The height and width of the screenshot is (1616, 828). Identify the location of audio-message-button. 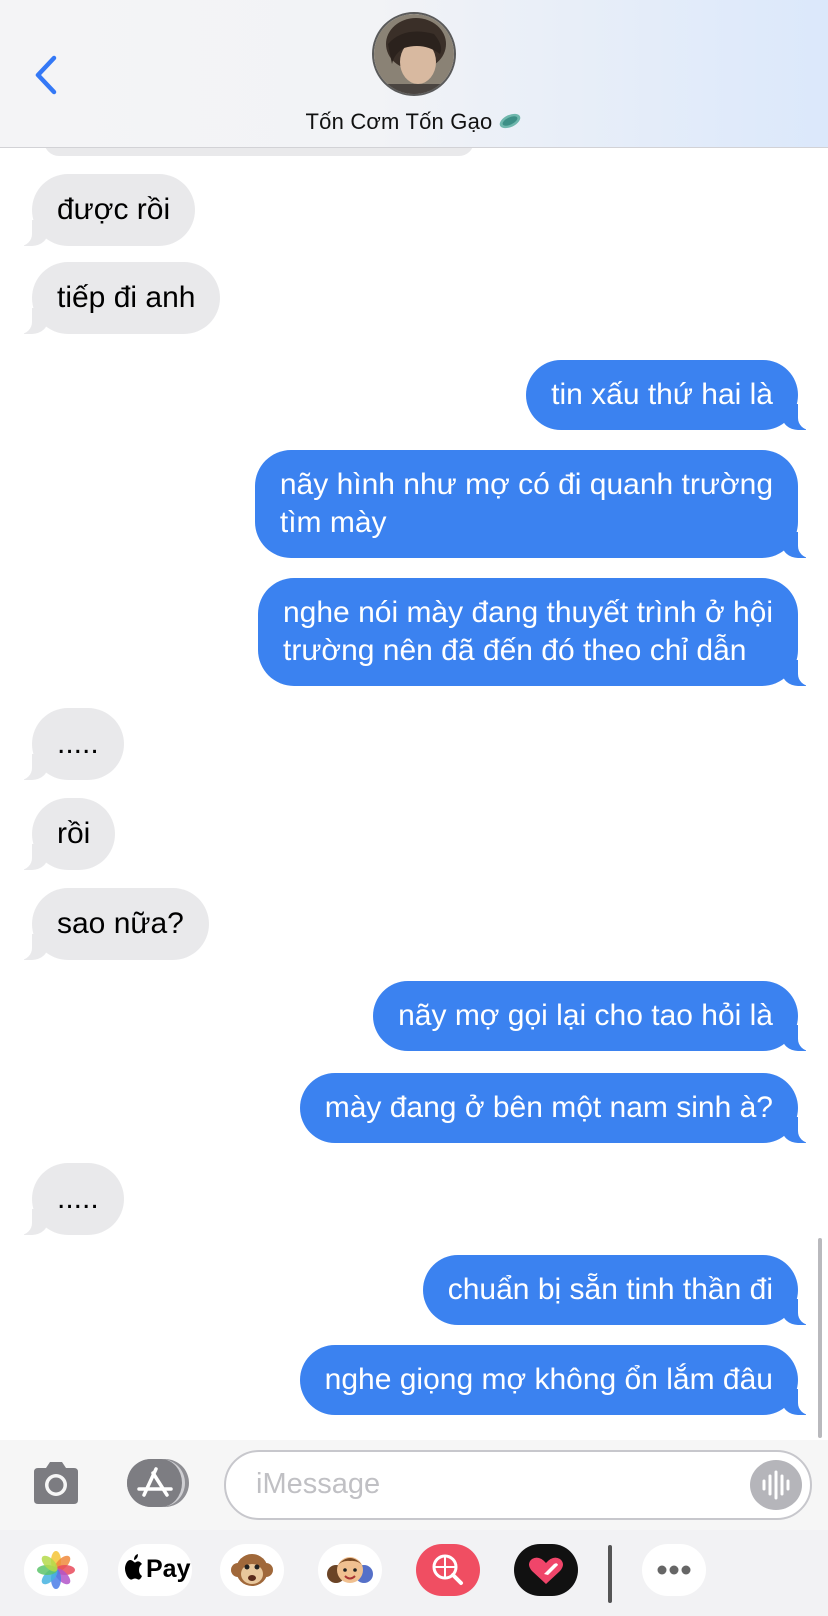
(776, 1485).